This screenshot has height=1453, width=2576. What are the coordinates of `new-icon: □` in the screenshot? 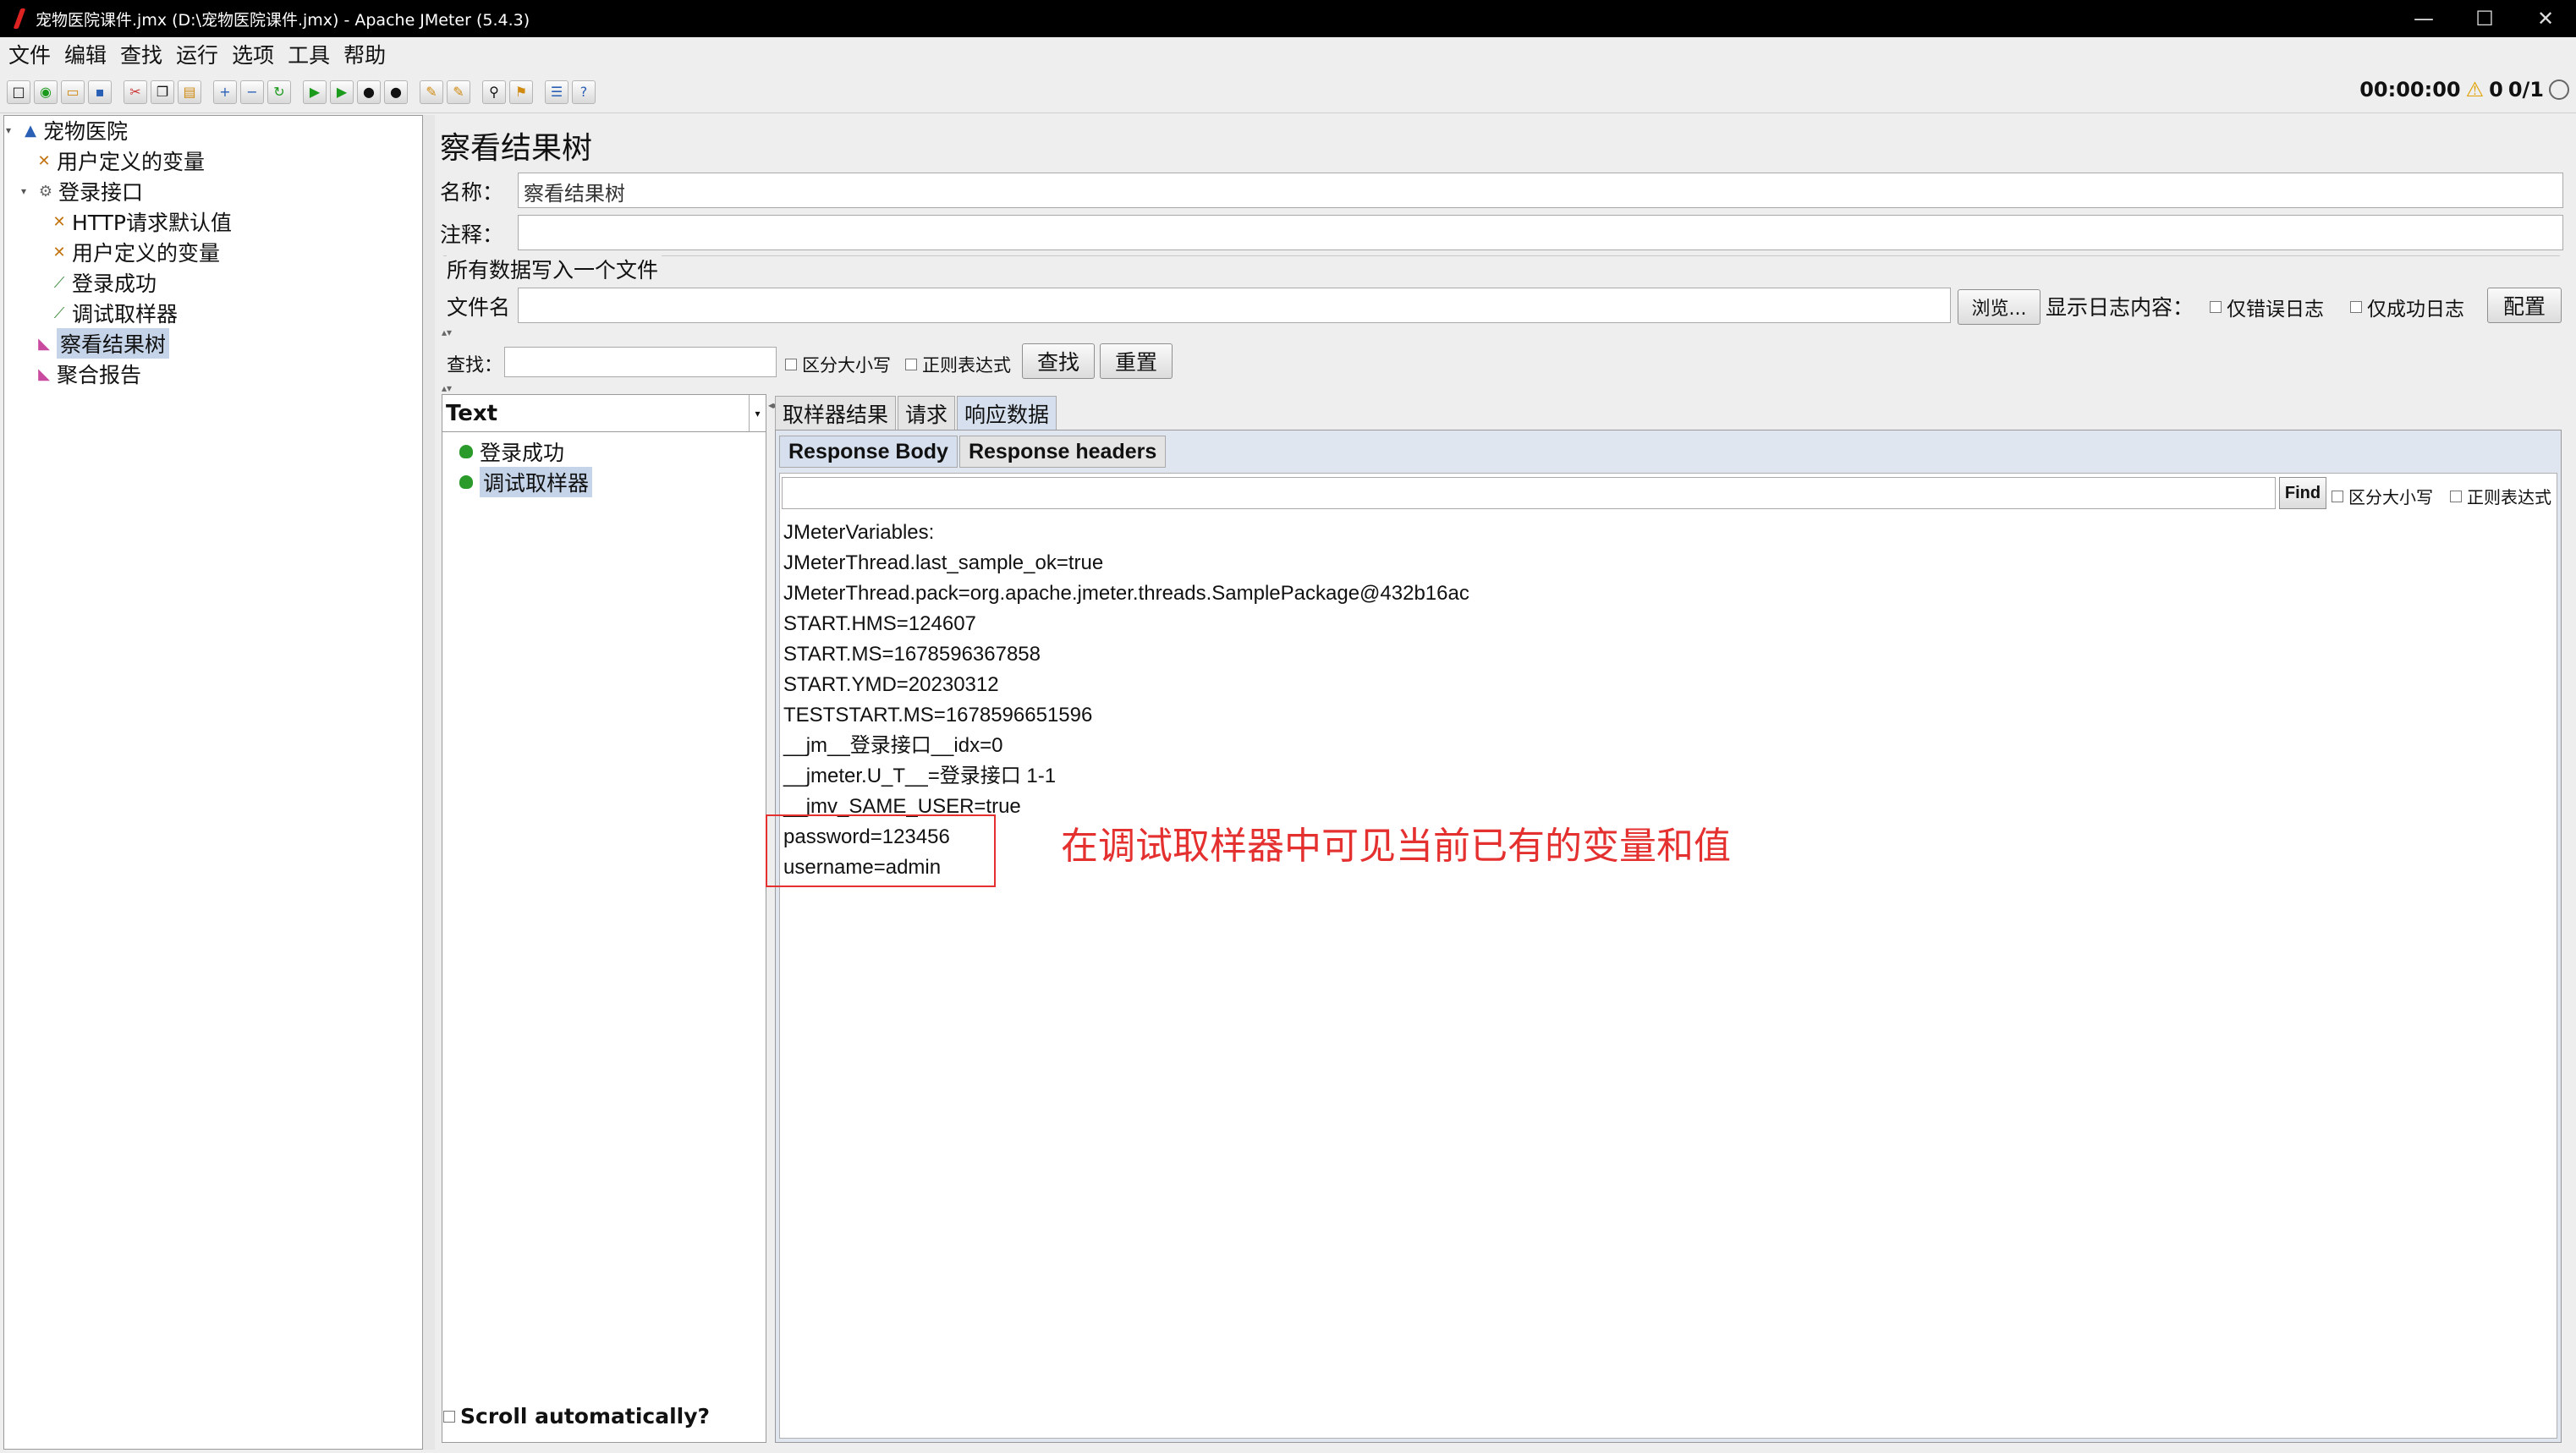 It's located at (18, 92).